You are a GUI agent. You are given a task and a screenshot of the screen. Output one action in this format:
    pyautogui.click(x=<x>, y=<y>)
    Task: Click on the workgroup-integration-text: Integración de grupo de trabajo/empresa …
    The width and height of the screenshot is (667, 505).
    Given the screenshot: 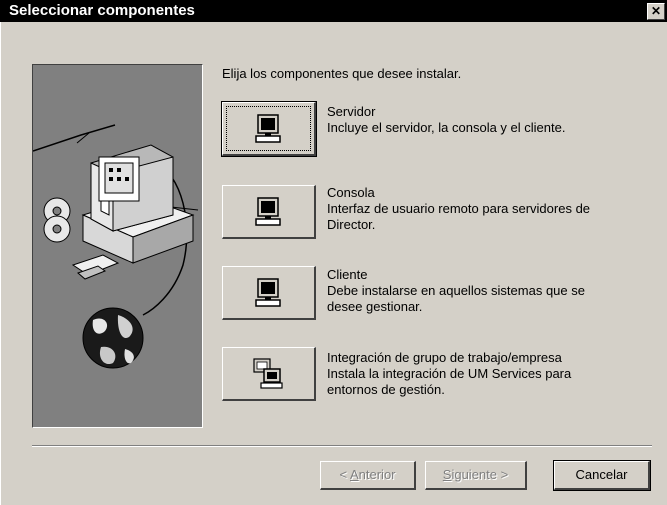 What is the action you would take?
    pyautogui.click(x=449, y=374)
    